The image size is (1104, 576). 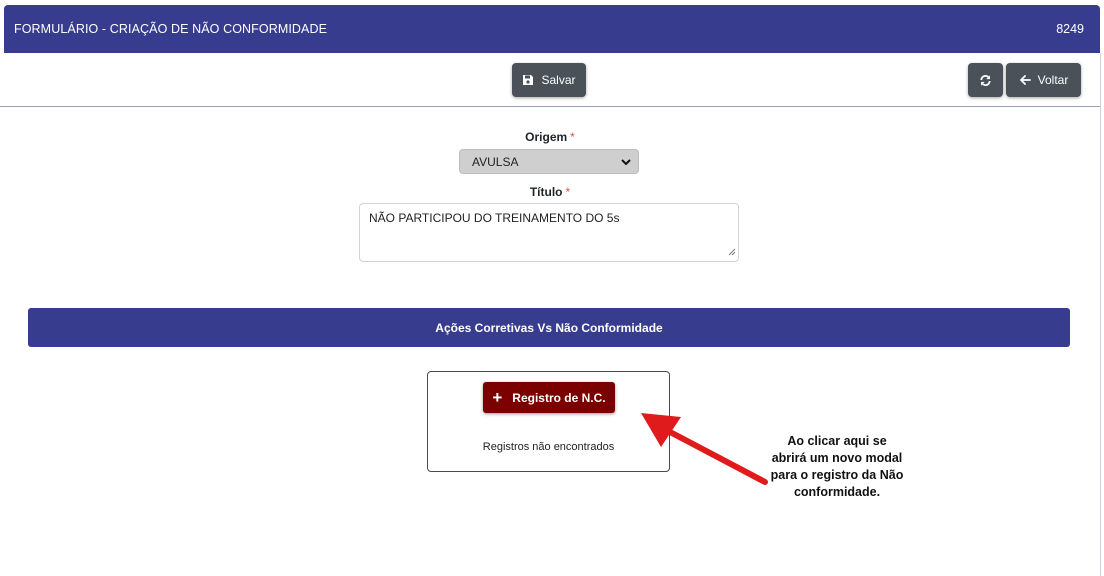 What do you see at coordinates (528, 80) in the screenshot?
I see `floppy-disk-icon` at bounding box center [528, 80].